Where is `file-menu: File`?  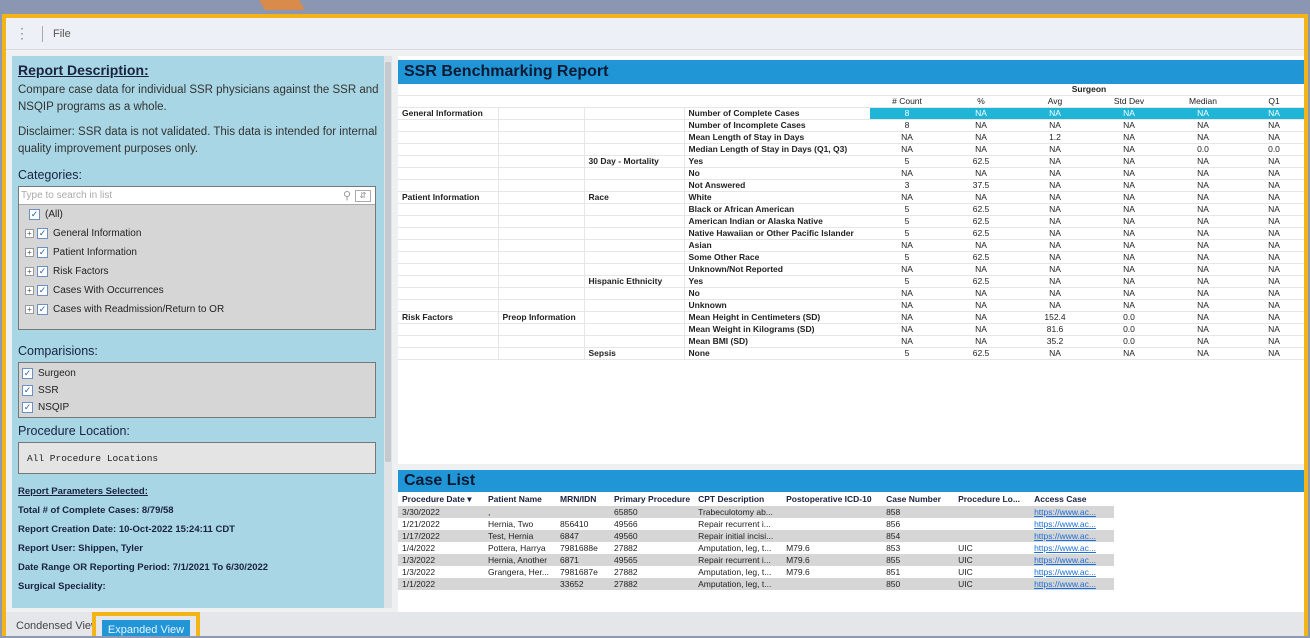 file-menu: File is located at coordinates (62, 34).